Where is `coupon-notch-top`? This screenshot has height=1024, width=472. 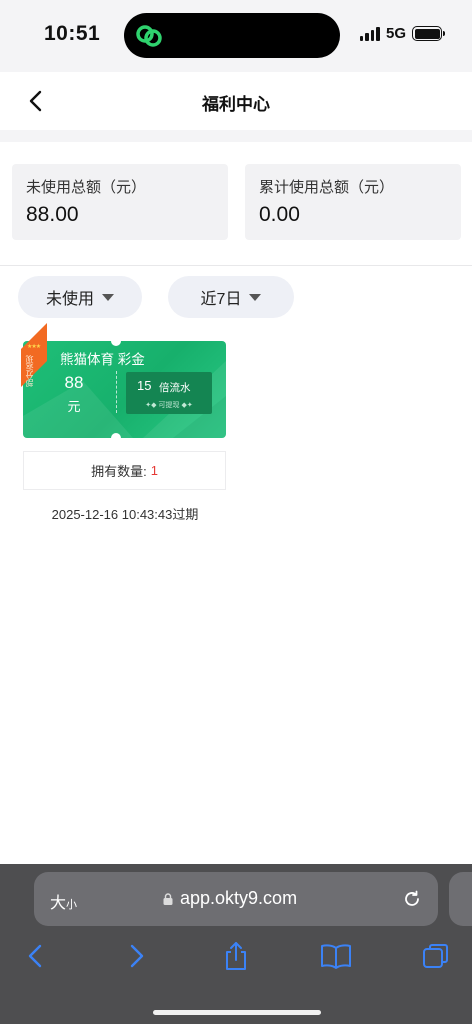
coupon-notch-top is located at coordinates (116, 341).